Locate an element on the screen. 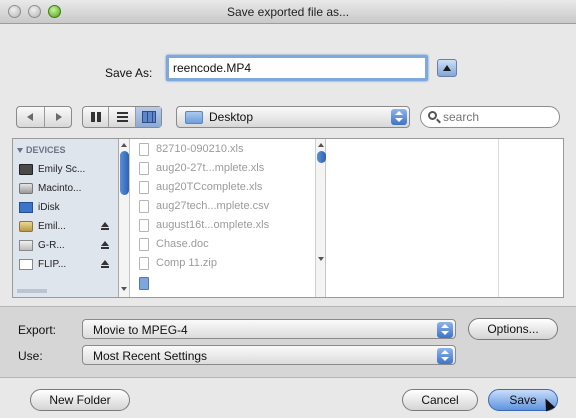  export-format-select: Movie to MPEG-4 is located at coordinates (269, 329).